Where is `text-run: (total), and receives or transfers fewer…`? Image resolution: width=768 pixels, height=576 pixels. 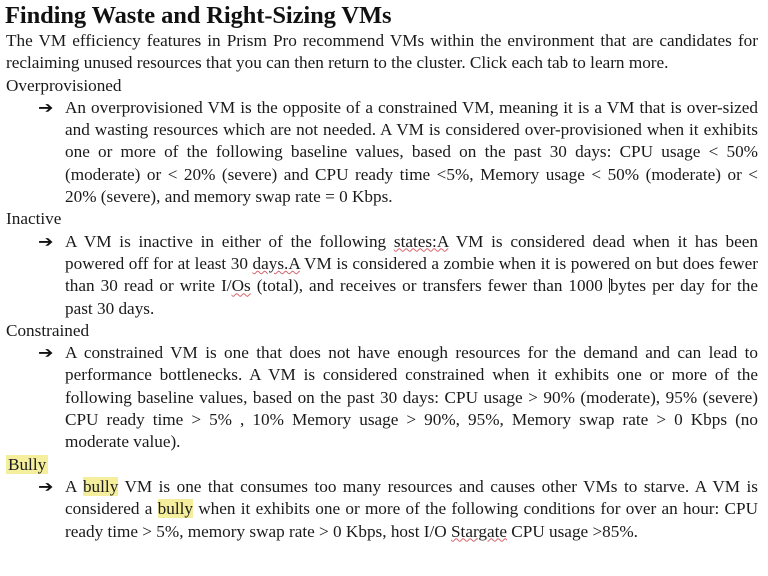
text-run: (total), and receives or transfers fewer… is located at coordinates (429, 286).